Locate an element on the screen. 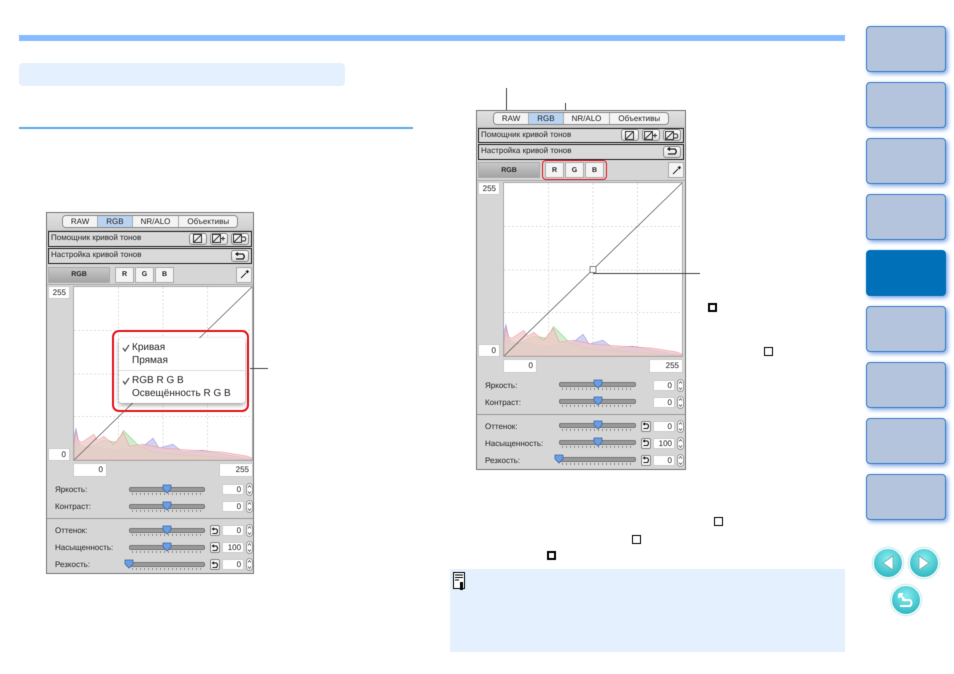 Image resolution: width=954 pixels, height=674 pixels. return-icon is located at coordinates (906, 600).